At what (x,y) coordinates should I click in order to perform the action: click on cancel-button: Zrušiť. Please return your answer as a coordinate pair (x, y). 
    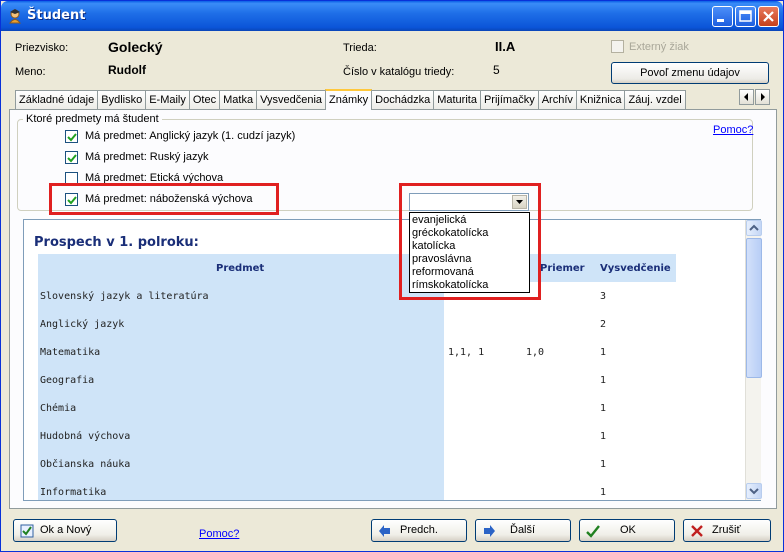
    Looking at the image, I should click on (727, 530).